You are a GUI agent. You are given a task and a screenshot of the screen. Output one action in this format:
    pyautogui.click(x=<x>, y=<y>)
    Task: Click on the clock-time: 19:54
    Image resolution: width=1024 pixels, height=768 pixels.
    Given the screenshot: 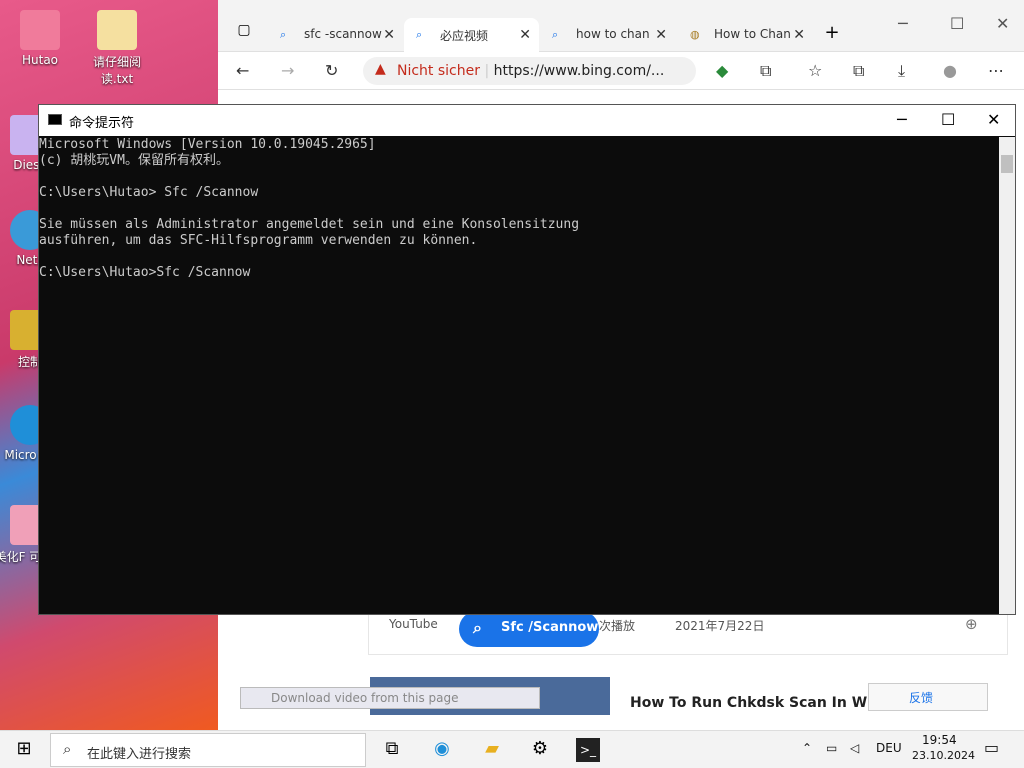 What is the action you would take?
    pyautogui.click(x=939, y=740)
    